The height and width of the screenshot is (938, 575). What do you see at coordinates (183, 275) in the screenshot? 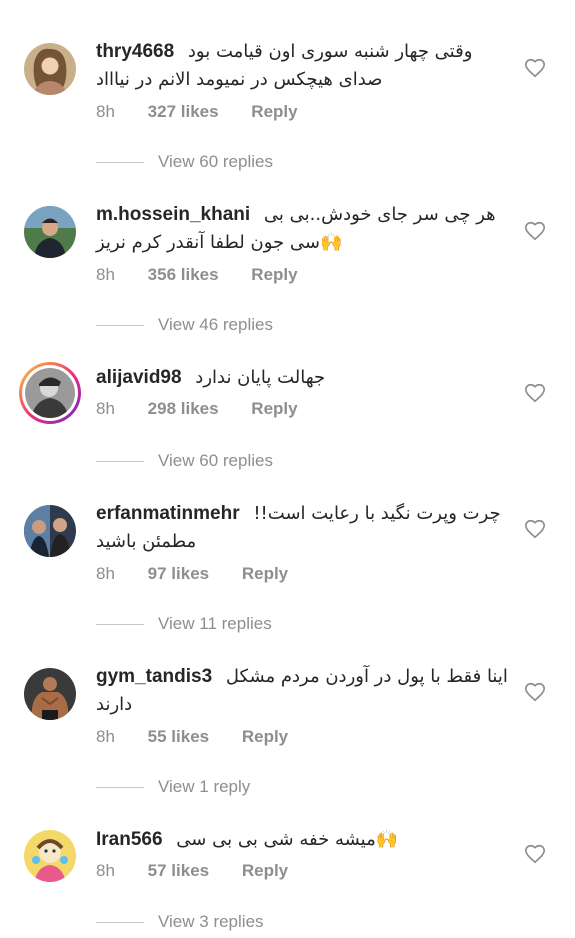
I see `likes-count: 356 likes` at bounding box center [183, 275].